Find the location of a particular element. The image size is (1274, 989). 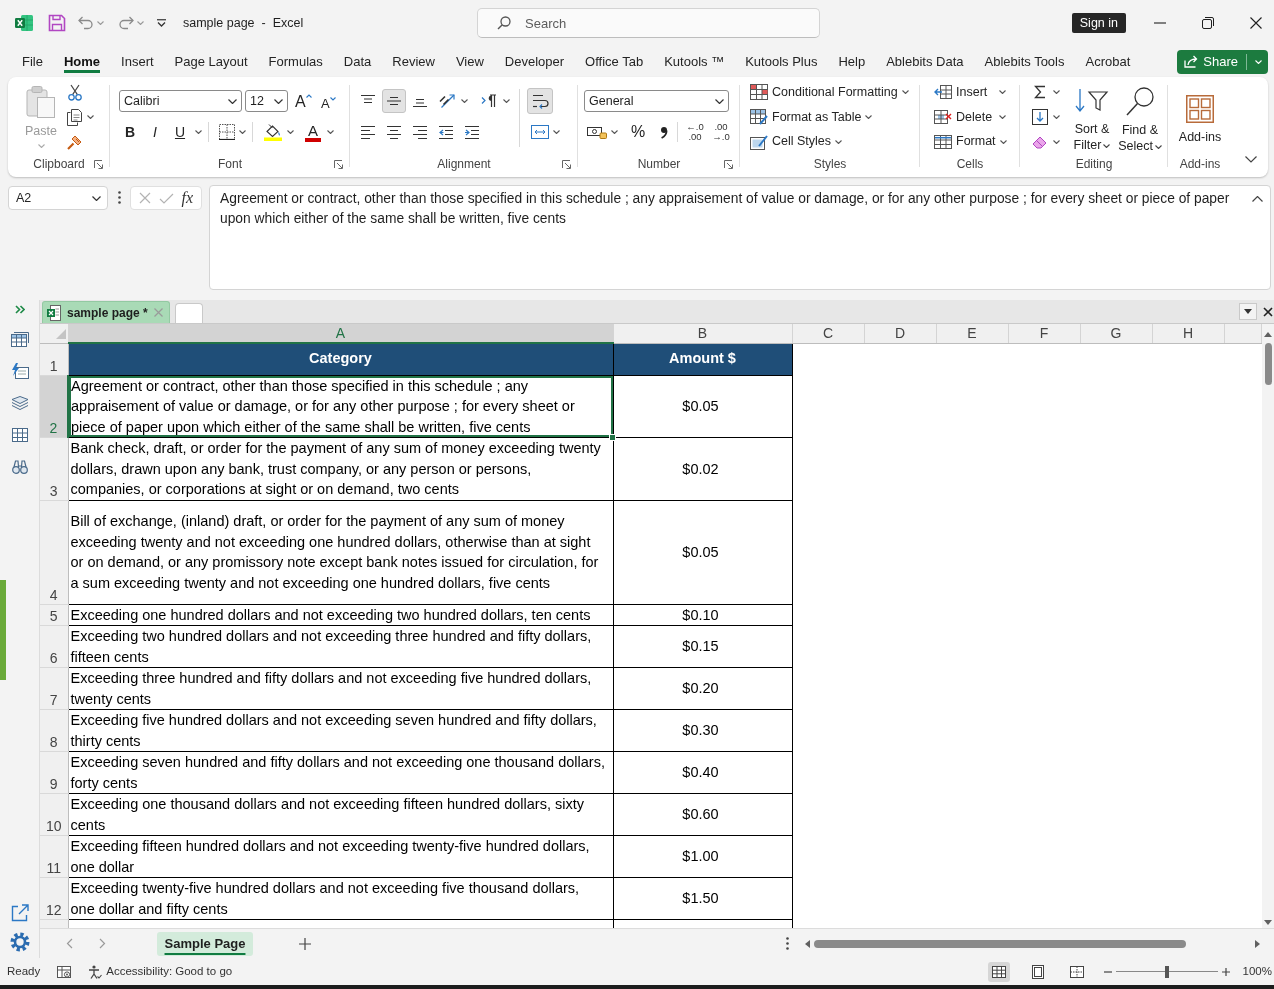

close-icon is located at coordinates (1256, 23).